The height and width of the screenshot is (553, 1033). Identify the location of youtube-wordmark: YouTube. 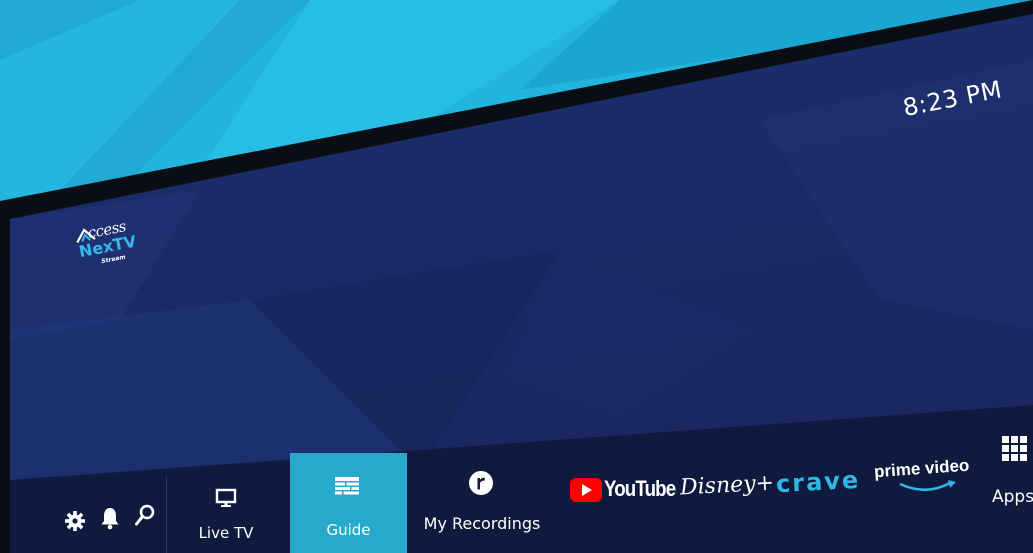
(640, 488).